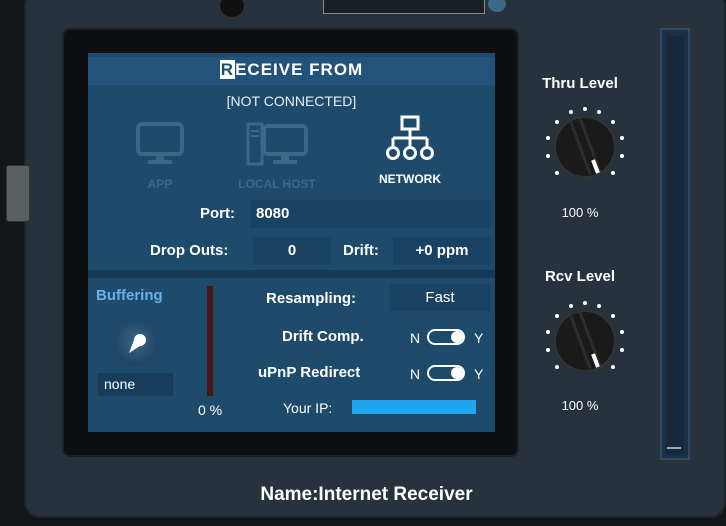 The width and height of the screenshot is (726, 526). Describe the element at coordinates (414, 407) in the screenshot. I see `ip-address-redacted` at that location.